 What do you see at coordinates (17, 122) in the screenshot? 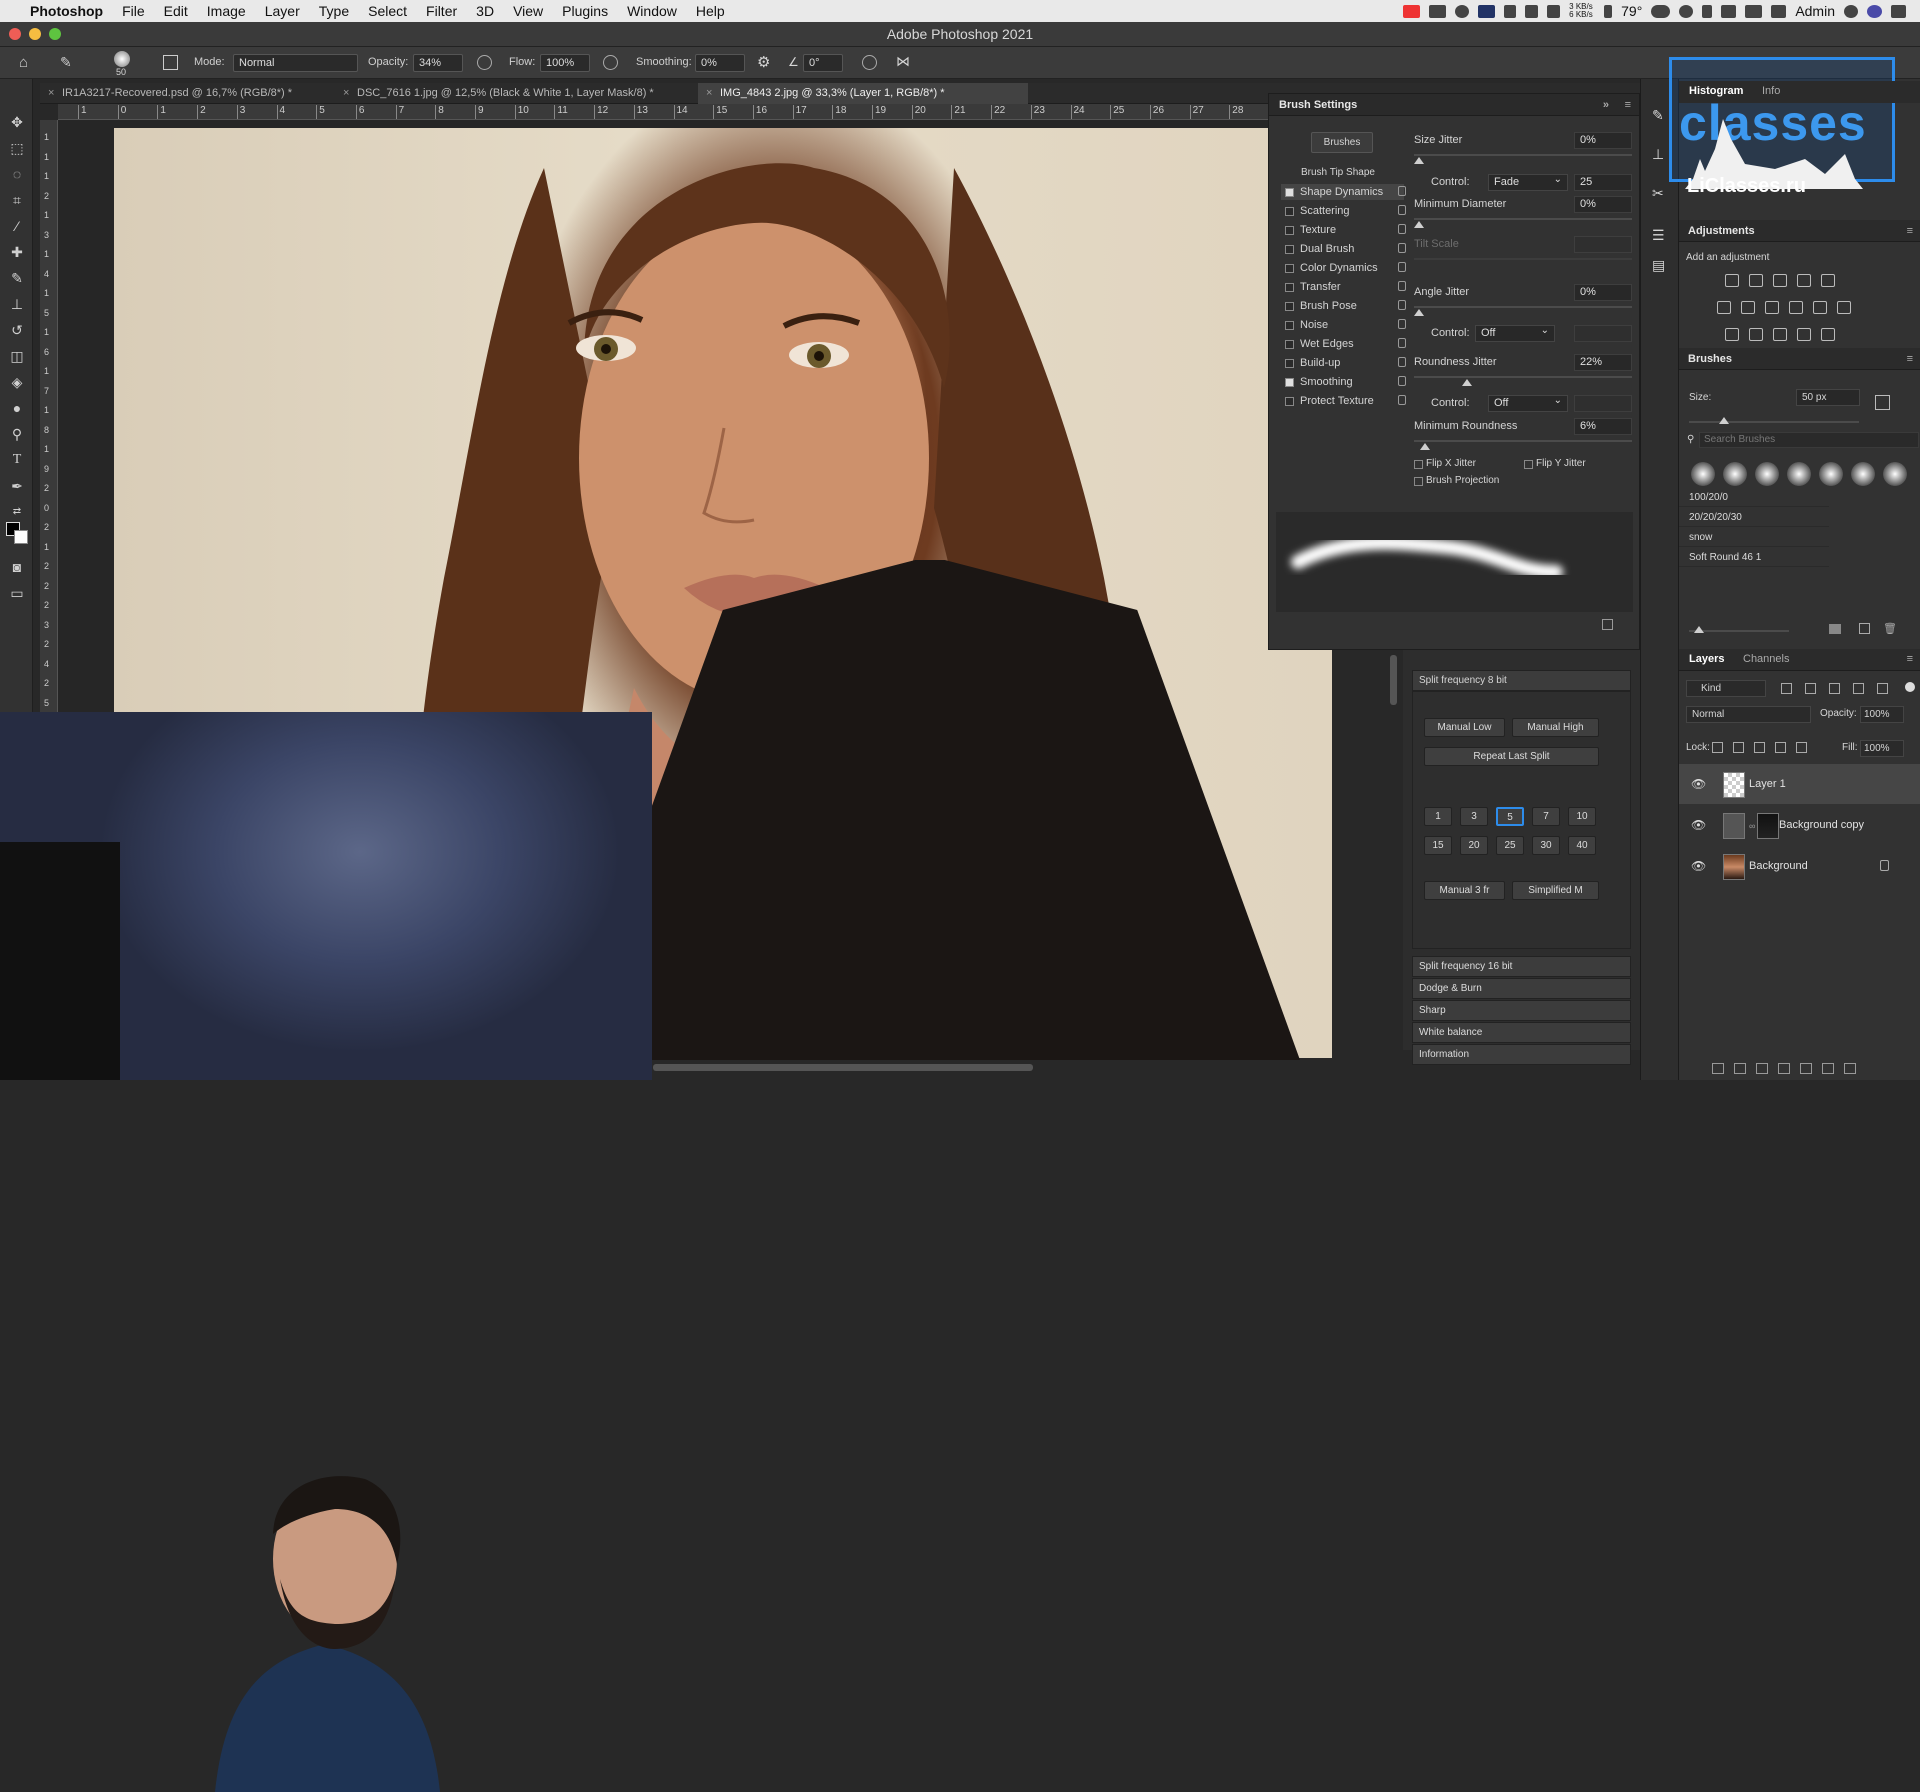
I see `move-tool-icon: ✥` at bounding box center [17, 122].